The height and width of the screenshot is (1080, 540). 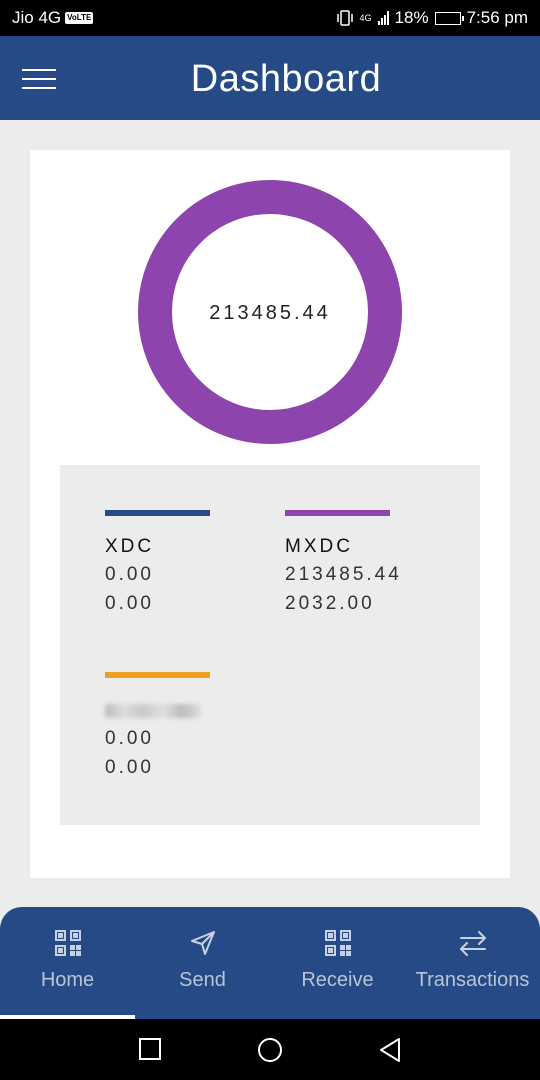 What do you see at coordinates (472, 980) in the screenshot?
I see `nav-label-transactions: Transactions` at bounding box center [472, 980].